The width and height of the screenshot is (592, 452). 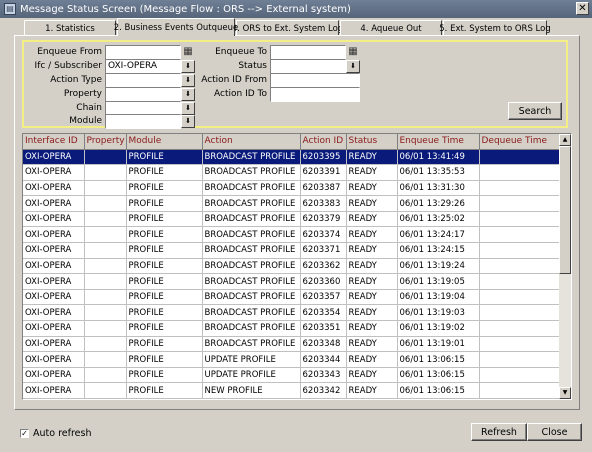 I want to click on table-cell: 6203374, so click(x=323, y=235).